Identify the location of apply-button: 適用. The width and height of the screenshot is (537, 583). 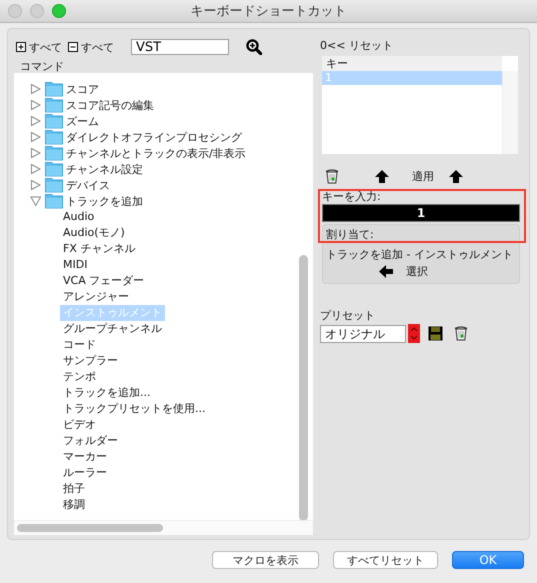
(423, 176).